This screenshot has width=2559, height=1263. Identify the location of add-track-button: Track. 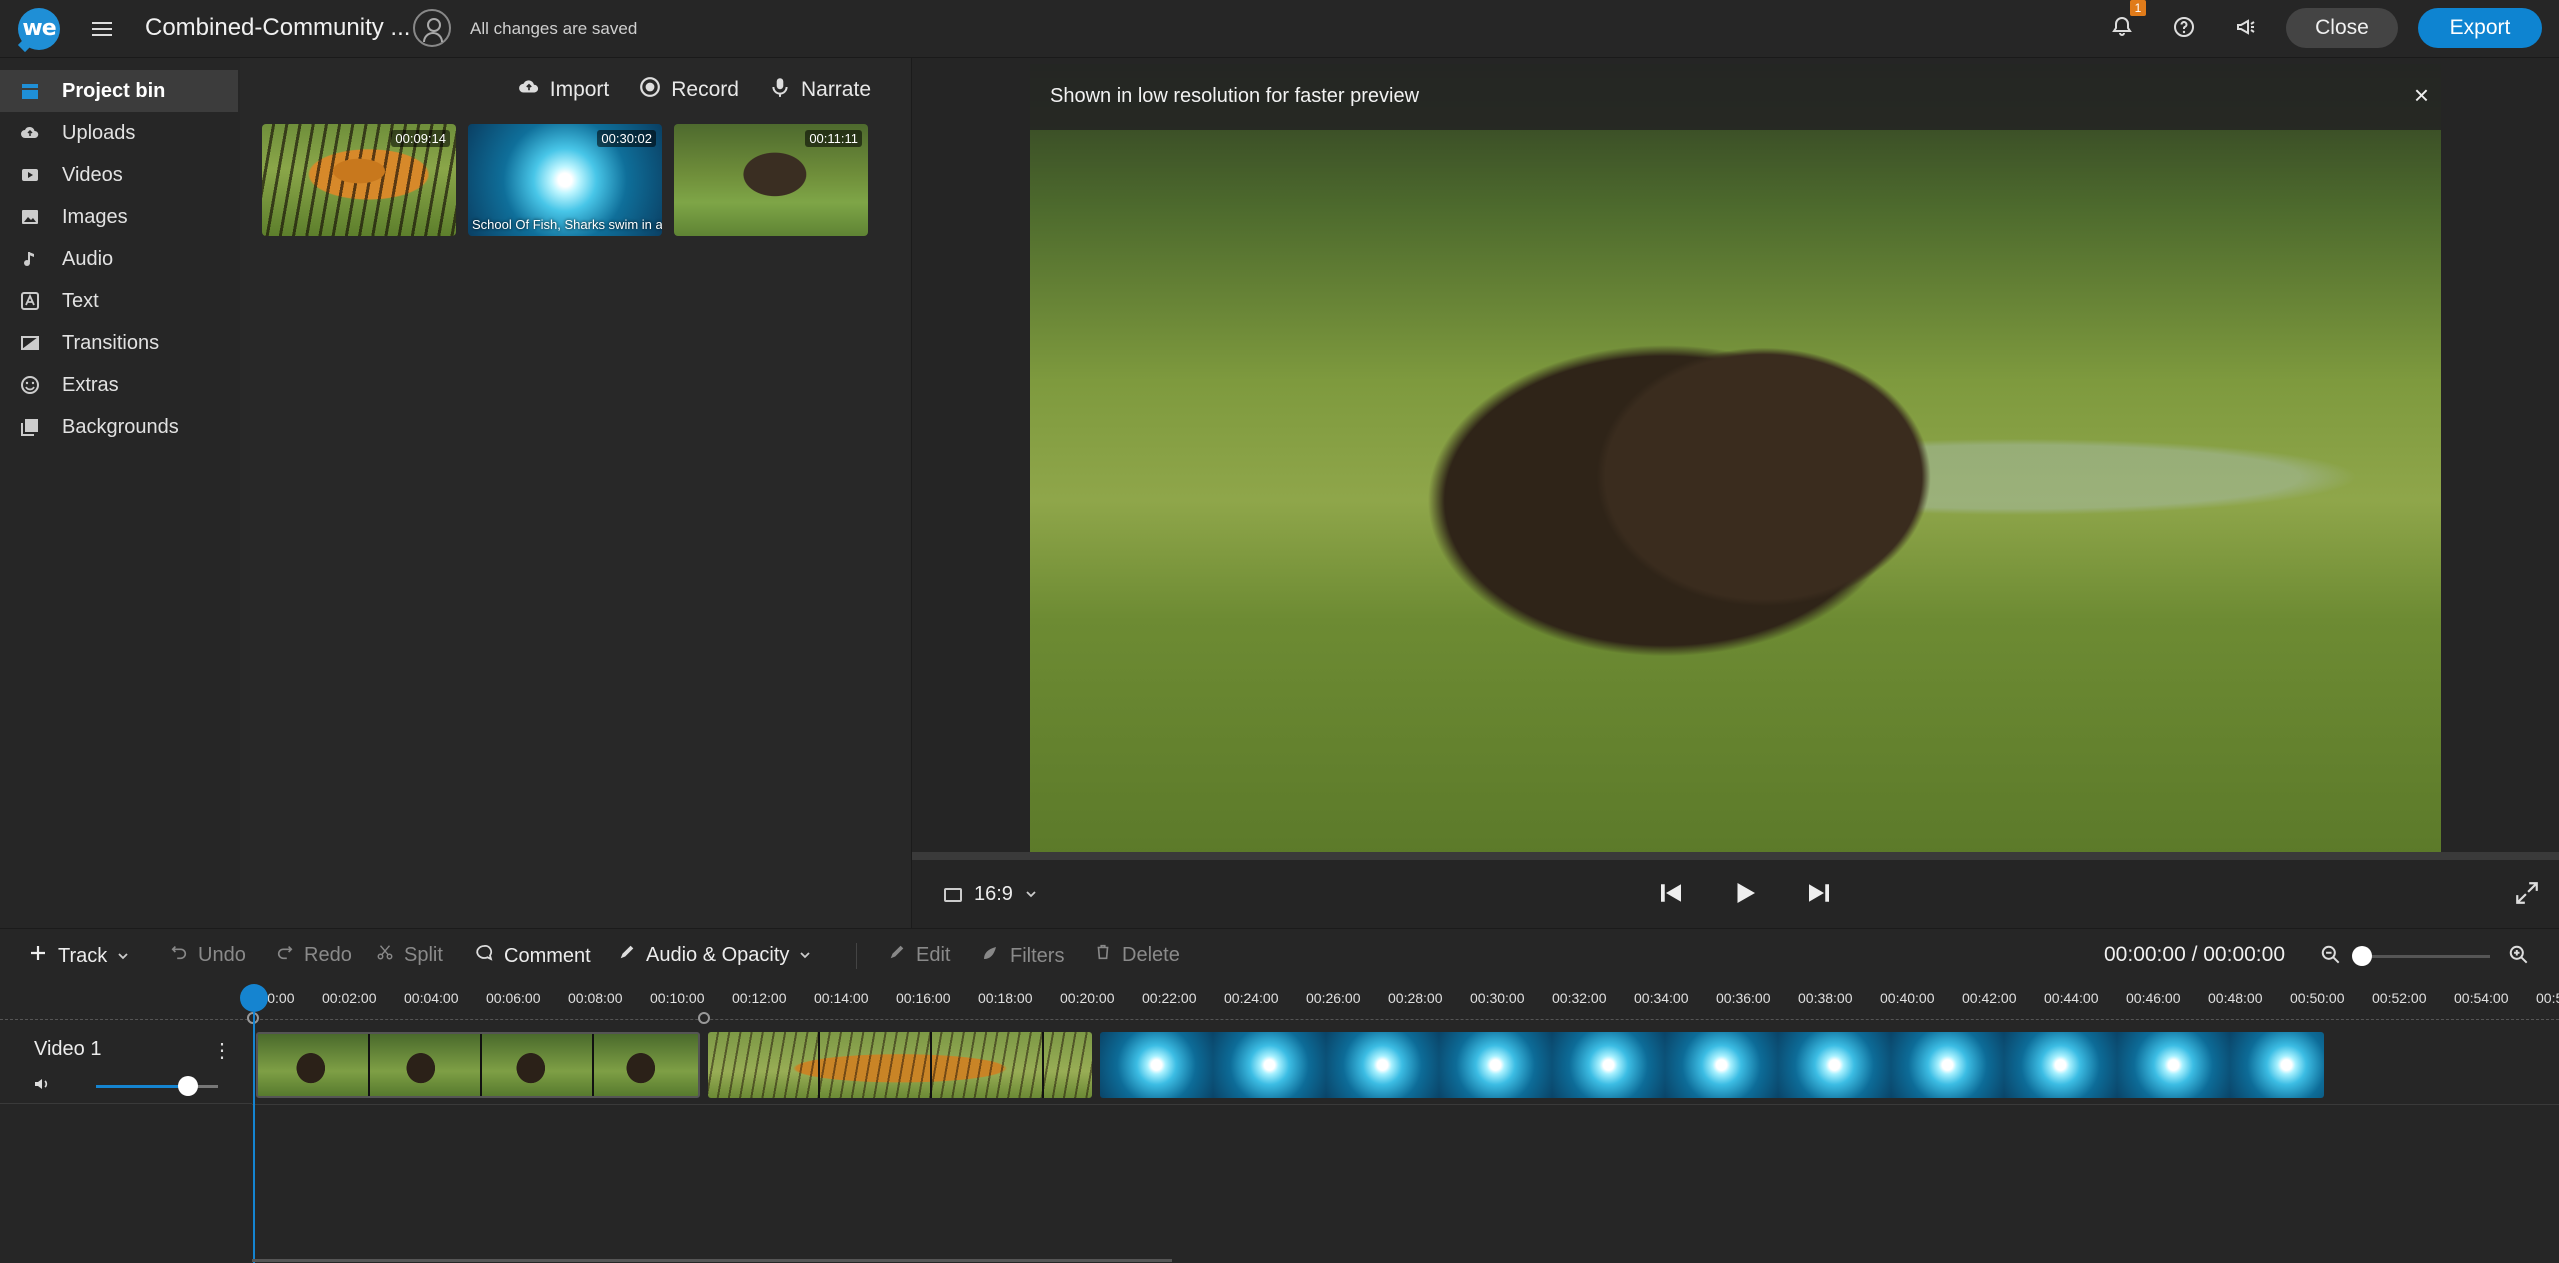
(78, 956).